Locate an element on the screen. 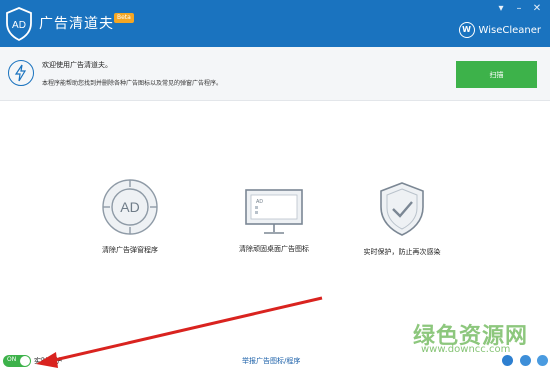 This screenshot has width=550, height=372. title-bar: AD 广告清道夫 Beta ▾ – ✕ W WiseCleaner is located at coordinates (275, 23).